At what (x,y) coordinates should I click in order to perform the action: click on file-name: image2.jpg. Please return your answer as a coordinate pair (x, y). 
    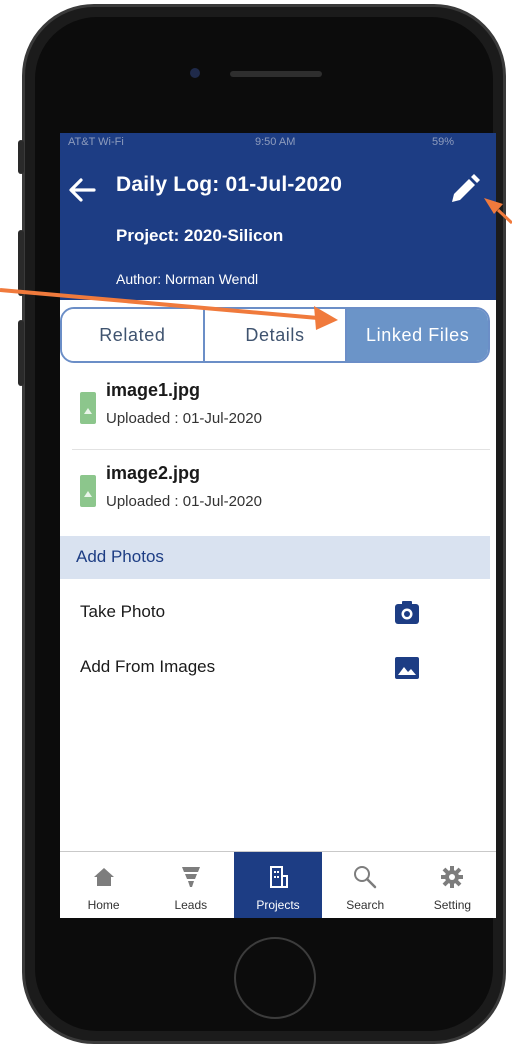
    Looking at the image, I should click on (153, 473).